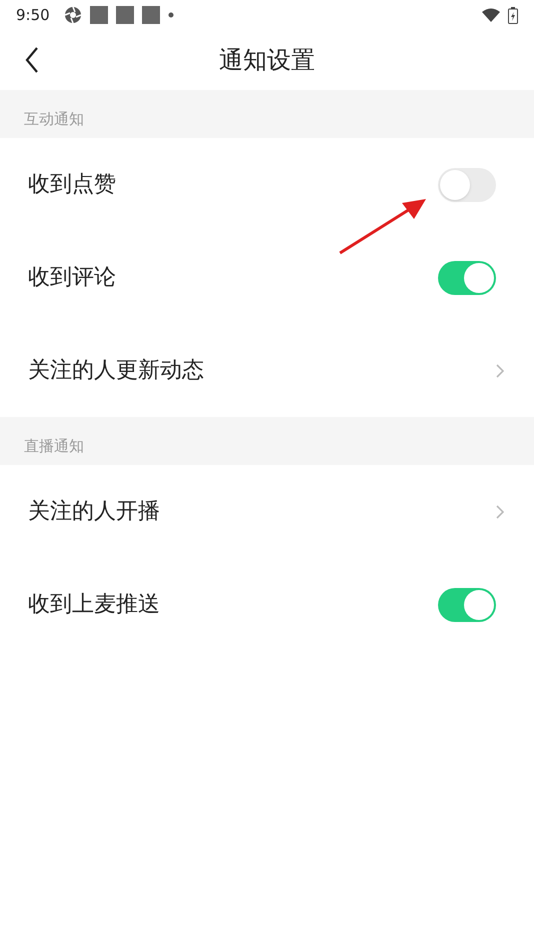  I want to click on more-dot-icon, so click(171, 15).